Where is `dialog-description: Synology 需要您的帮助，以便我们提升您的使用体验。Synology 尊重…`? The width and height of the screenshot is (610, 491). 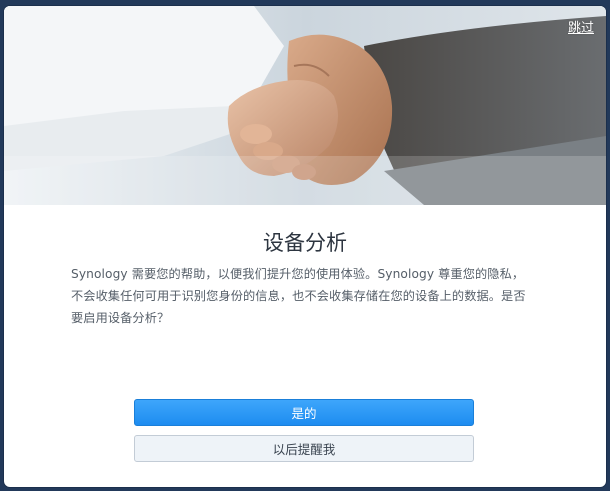 dialog-description: Synology 需要您的帮助，以便我们提升您的使用体验。Synology 尊重… is located at coordinates (298, 296).